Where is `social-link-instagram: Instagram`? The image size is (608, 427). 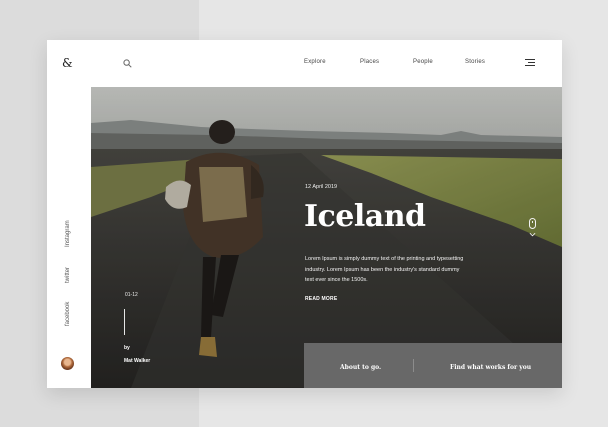
social-link-instagram: Instagram is located at coordinates (68, 233).